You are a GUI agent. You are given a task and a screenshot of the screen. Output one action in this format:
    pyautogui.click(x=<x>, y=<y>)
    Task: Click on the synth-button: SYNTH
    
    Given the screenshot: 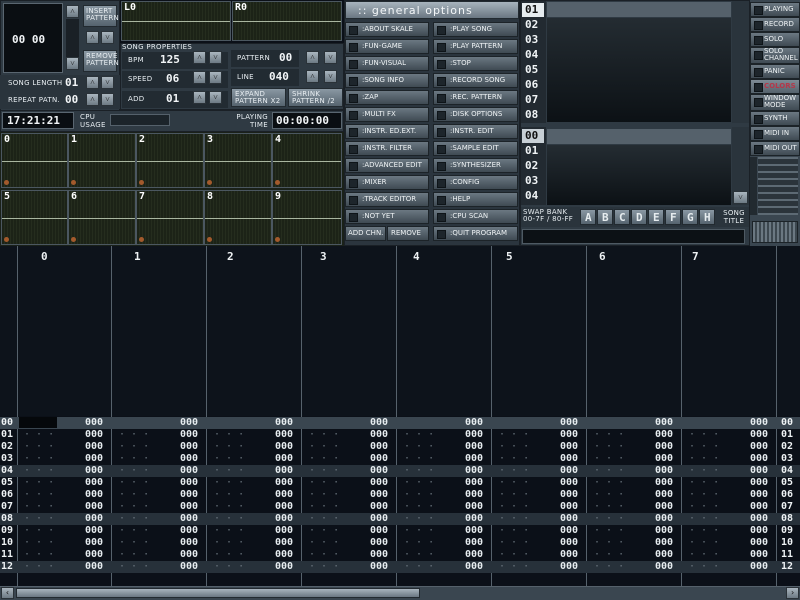 What is the action you would take?
    pyautogui.click(x=775, y=118)
    